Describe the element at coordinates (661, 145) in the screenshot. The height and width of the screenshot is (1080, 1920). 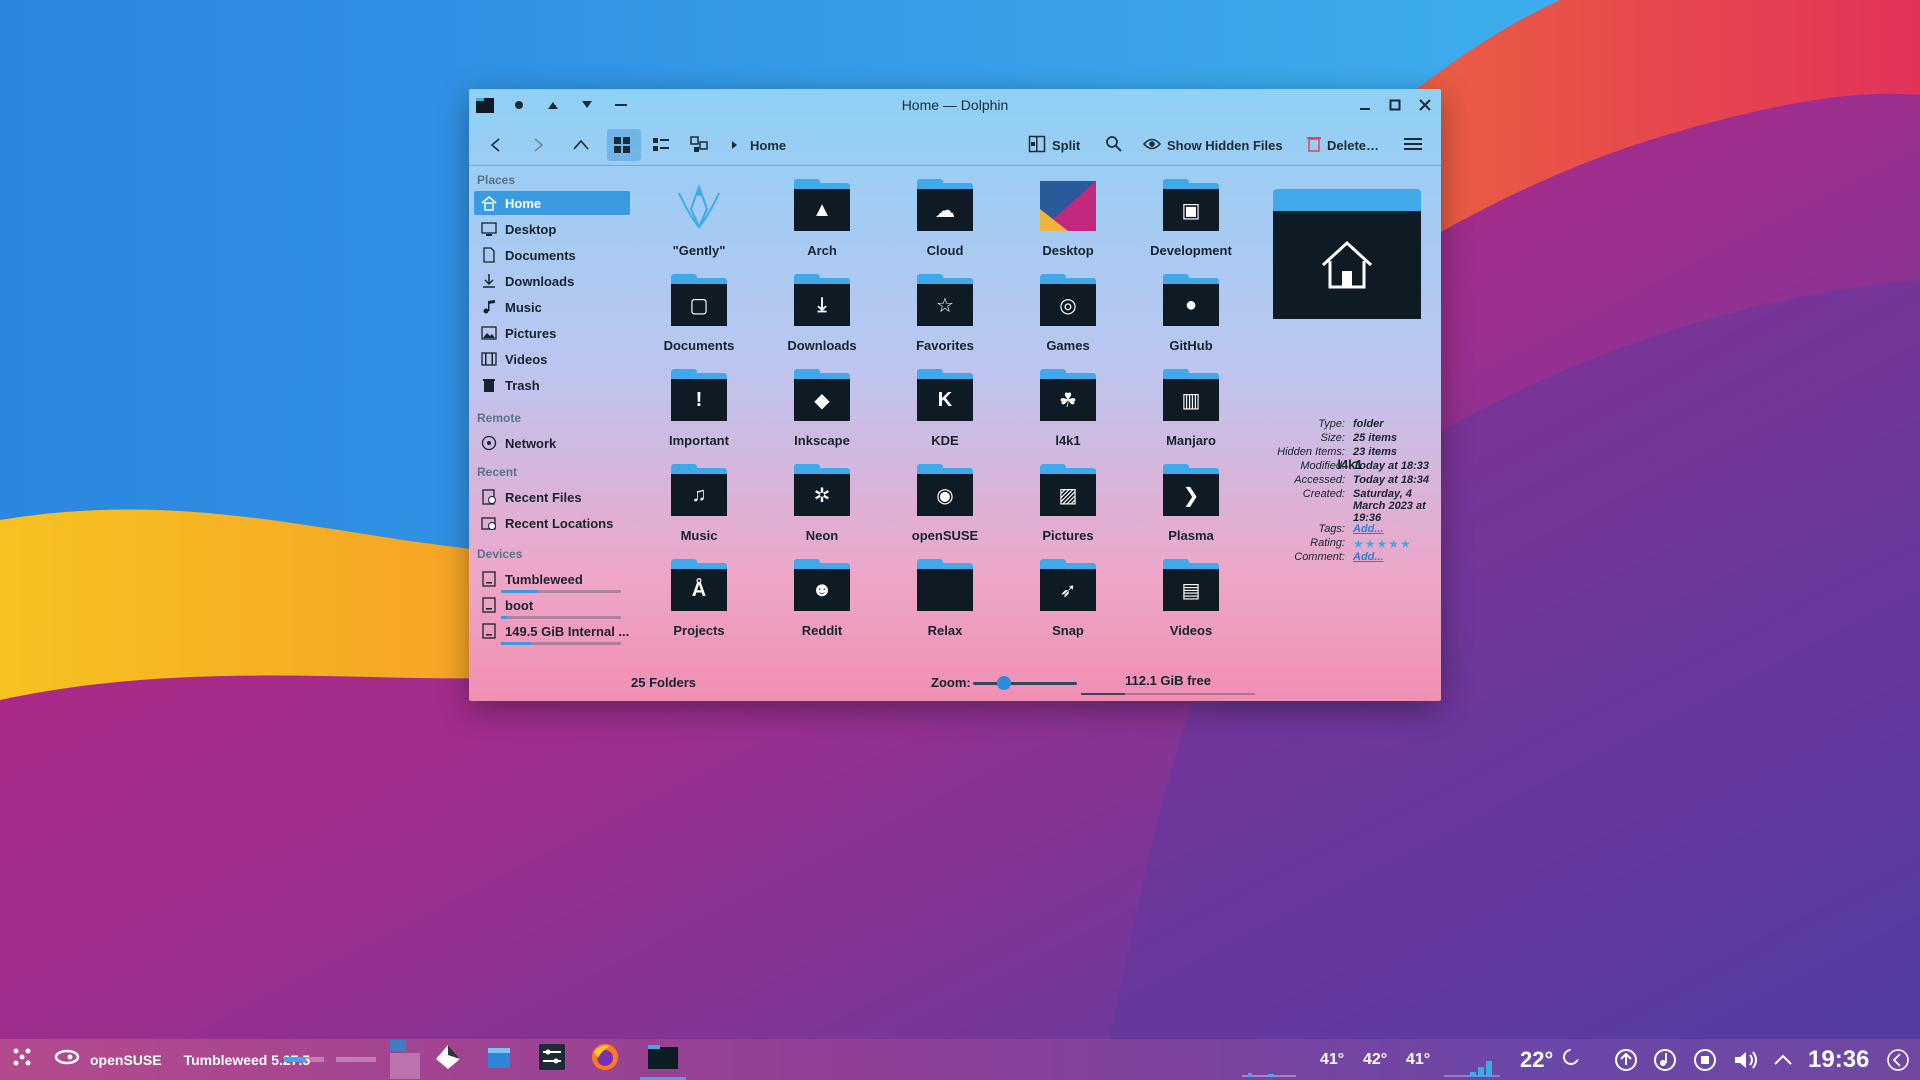
I see `compact-view-button` at that location.